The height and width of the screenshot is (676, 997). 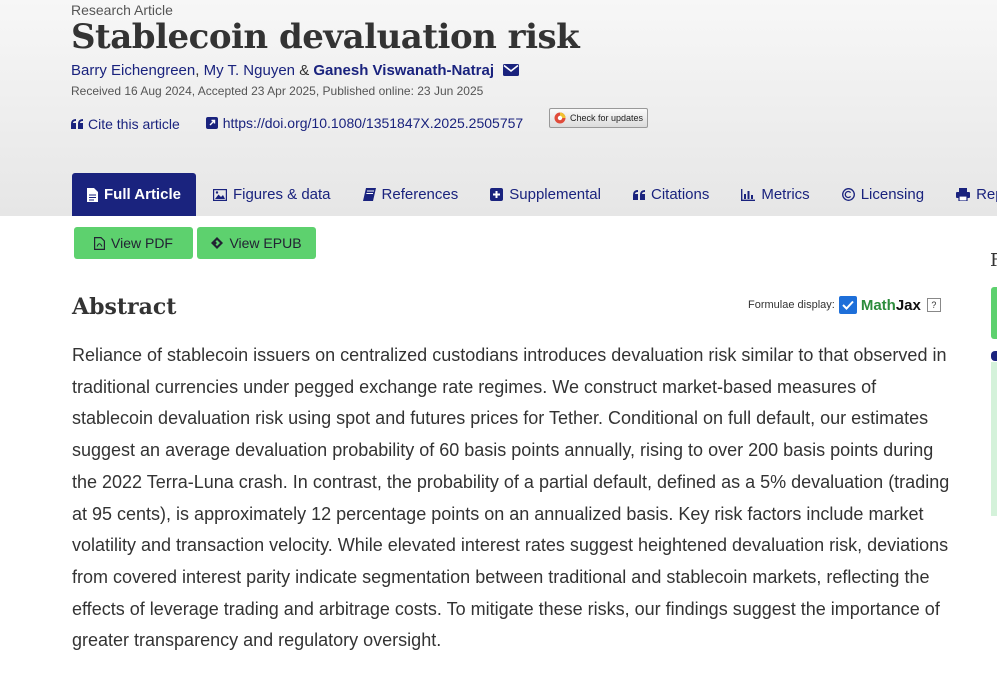 What do you see at coordinates (249, 70) in the screenshot?
I see `author-link: My T. Nguyen` at bounding box center [249, 70].